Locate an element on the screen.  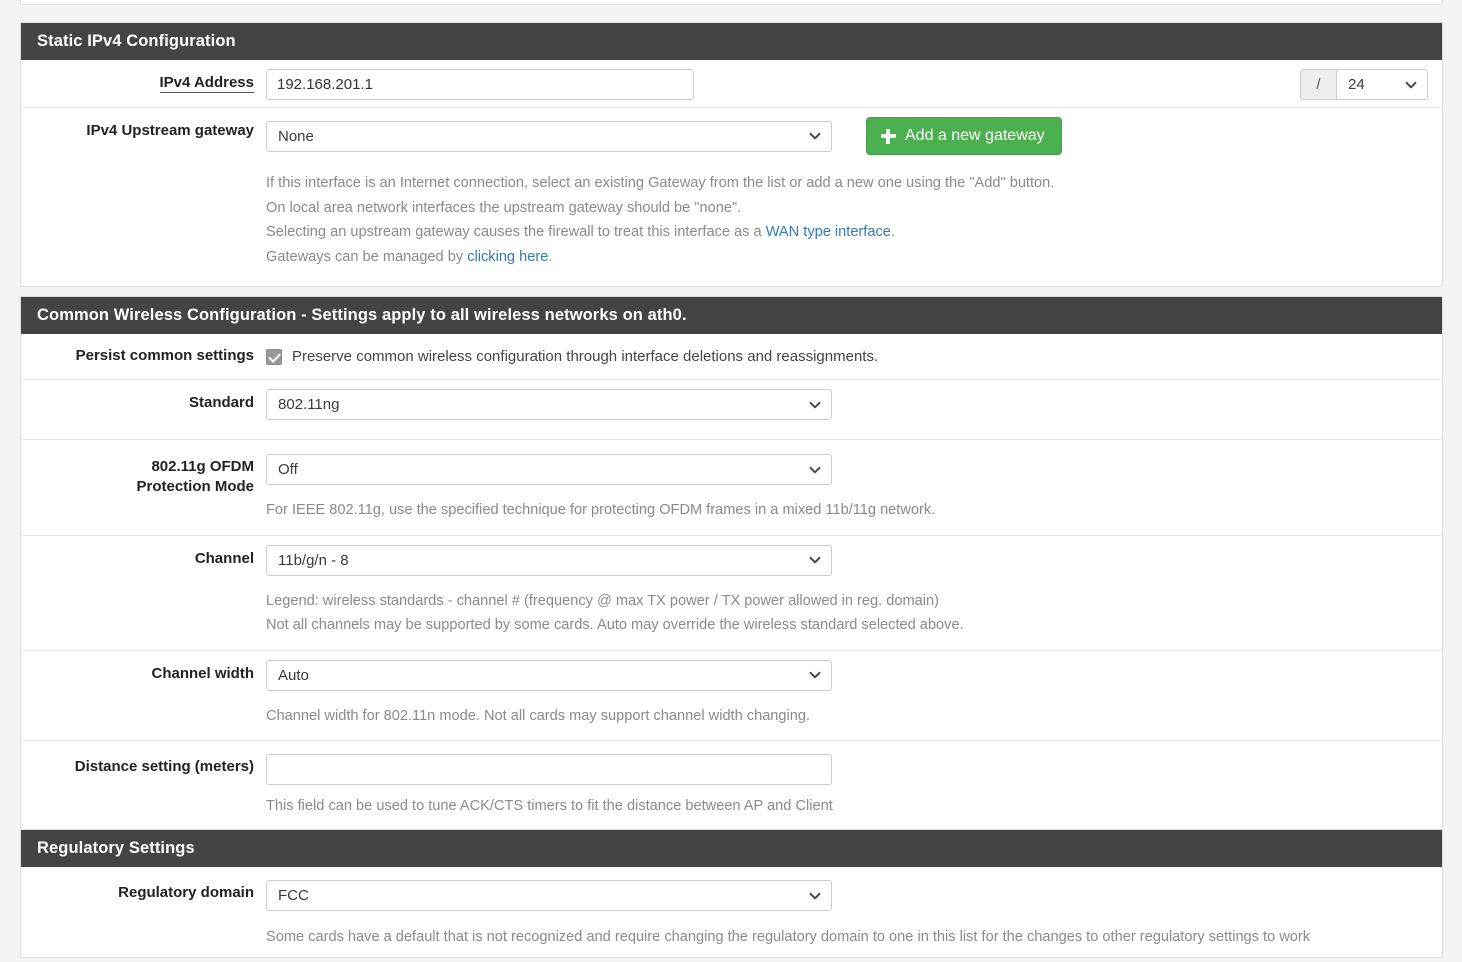
wan-type-interface-link: WAN type interface is located at coordinates (828, 232).